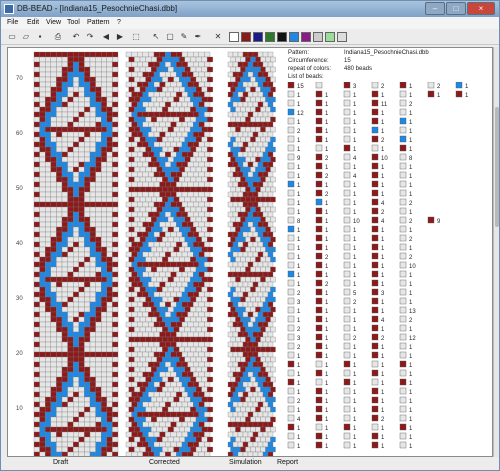  Describe the element at coordinates (496, 252) in the screenshot. I see `vertical-scrollbar` at that location.